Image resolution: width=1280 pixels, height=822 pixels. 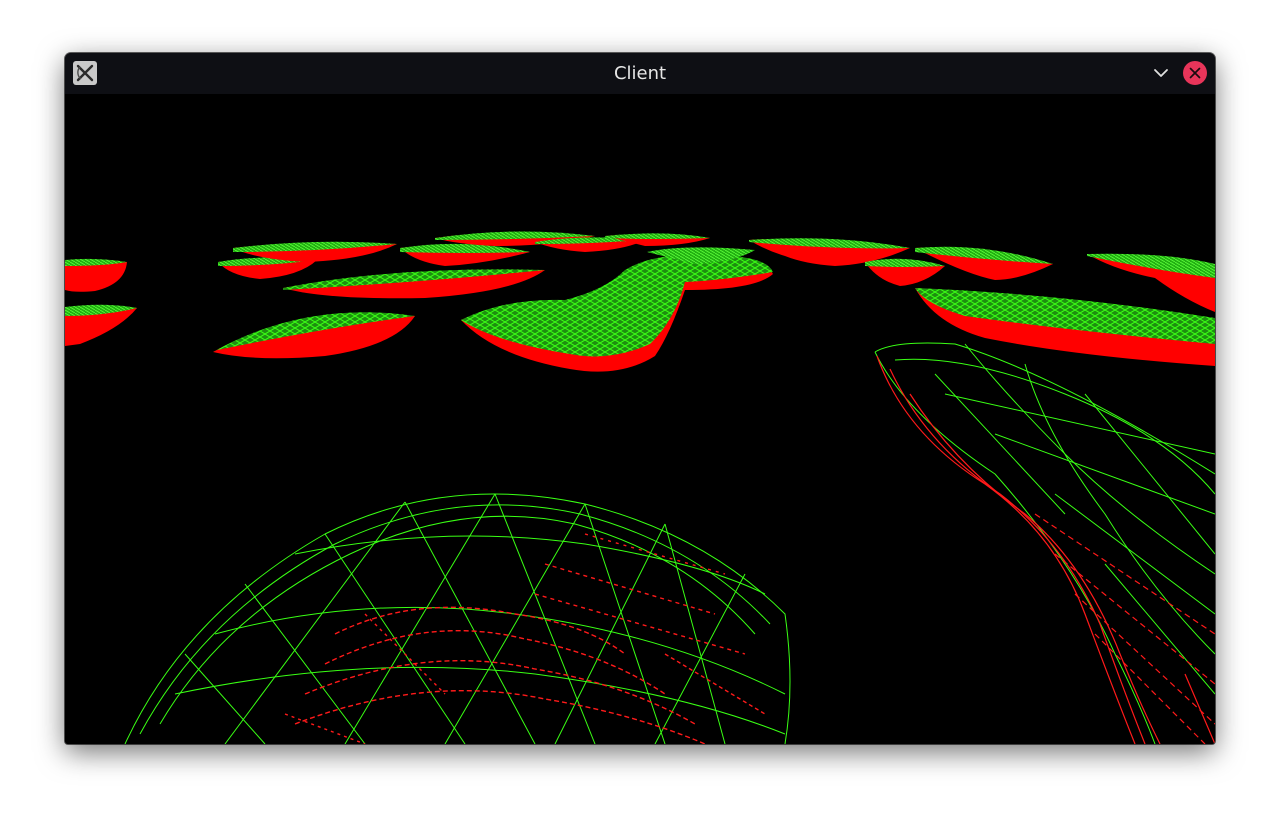 I want to click on right-near-island-fill, so click(x=1045, y=549).